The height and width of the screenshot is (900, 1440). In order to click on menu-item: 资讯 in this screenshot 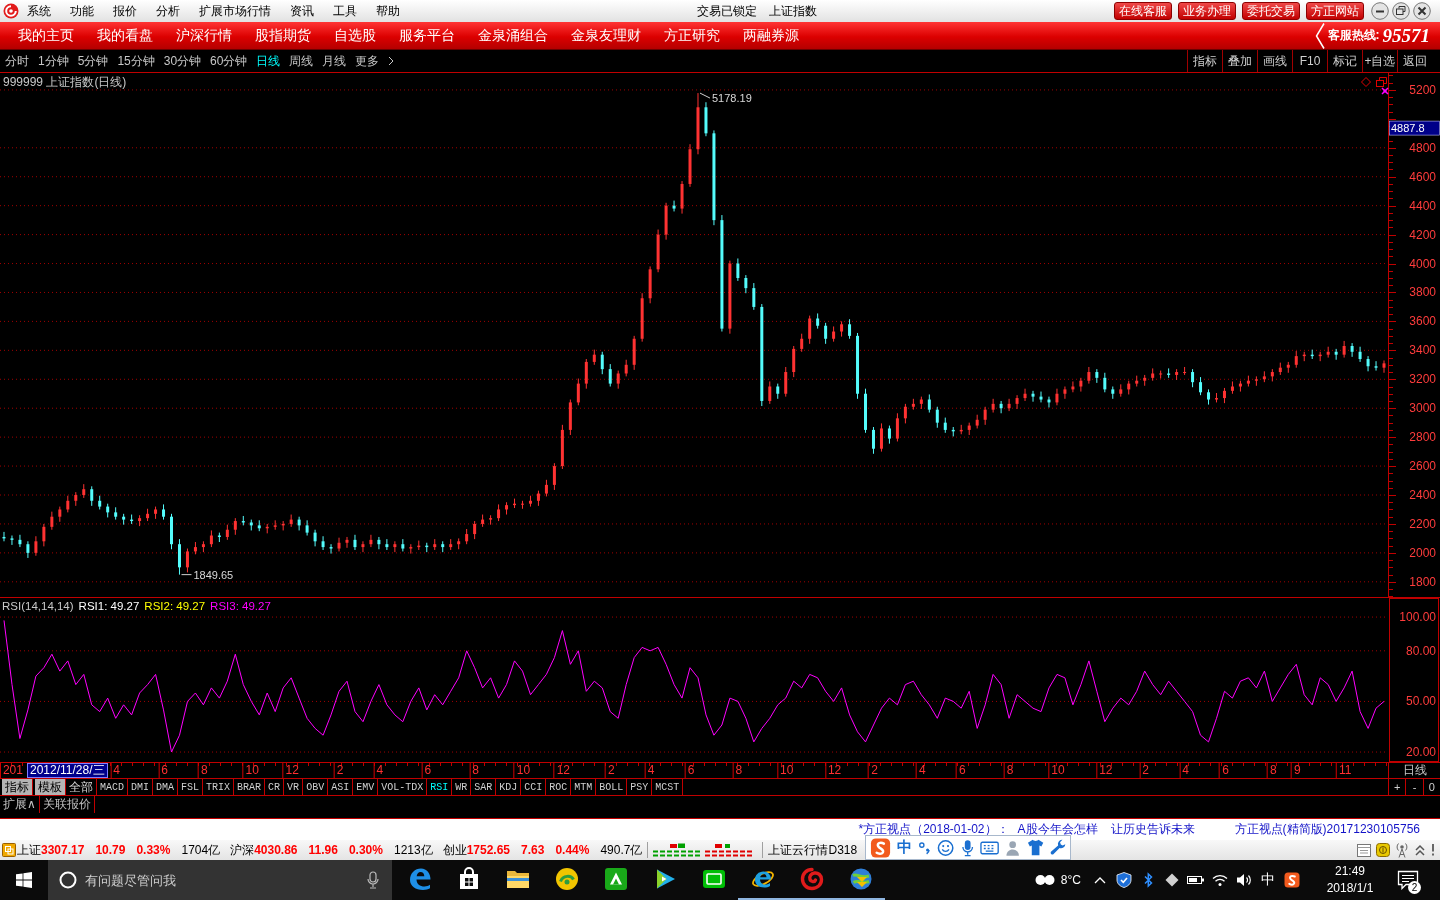, I will do `click(302, 11)`.